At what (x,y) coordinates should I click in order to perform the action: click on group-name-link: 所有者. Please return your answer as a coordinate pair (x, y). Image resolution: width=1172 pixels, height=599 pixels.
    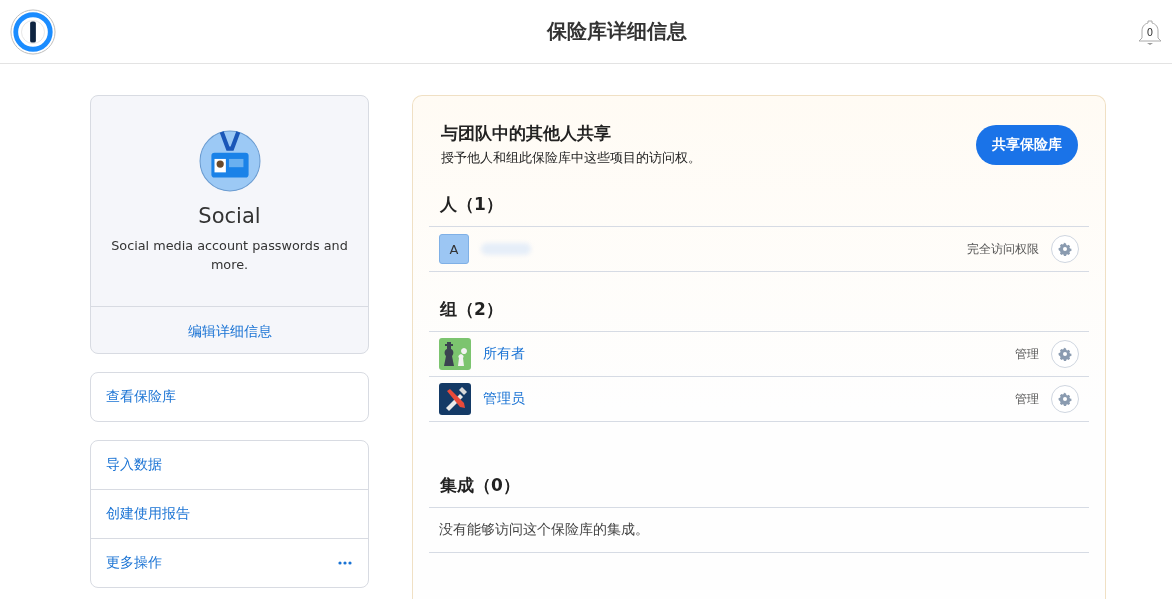
    Looking at the image, I should click on (504, 354).